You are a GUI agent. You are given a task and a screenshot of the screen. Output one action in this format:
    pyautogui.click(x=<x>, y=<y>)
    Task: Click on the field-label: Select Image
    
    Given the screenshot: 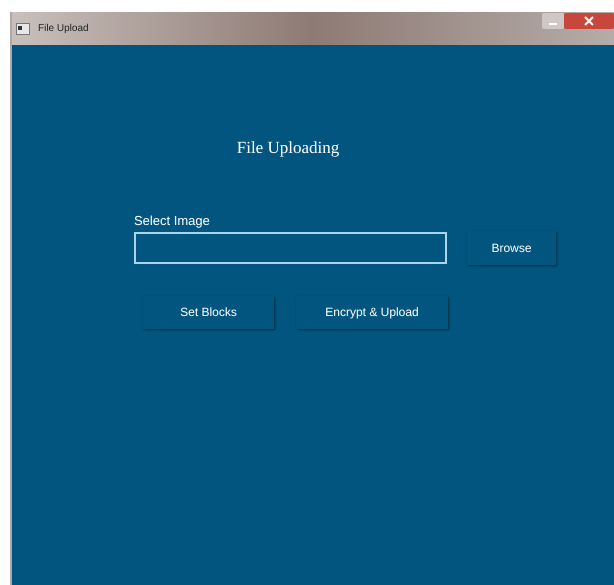 What is the action you would take?
    pyautogui.click(x=172, y=220)
    